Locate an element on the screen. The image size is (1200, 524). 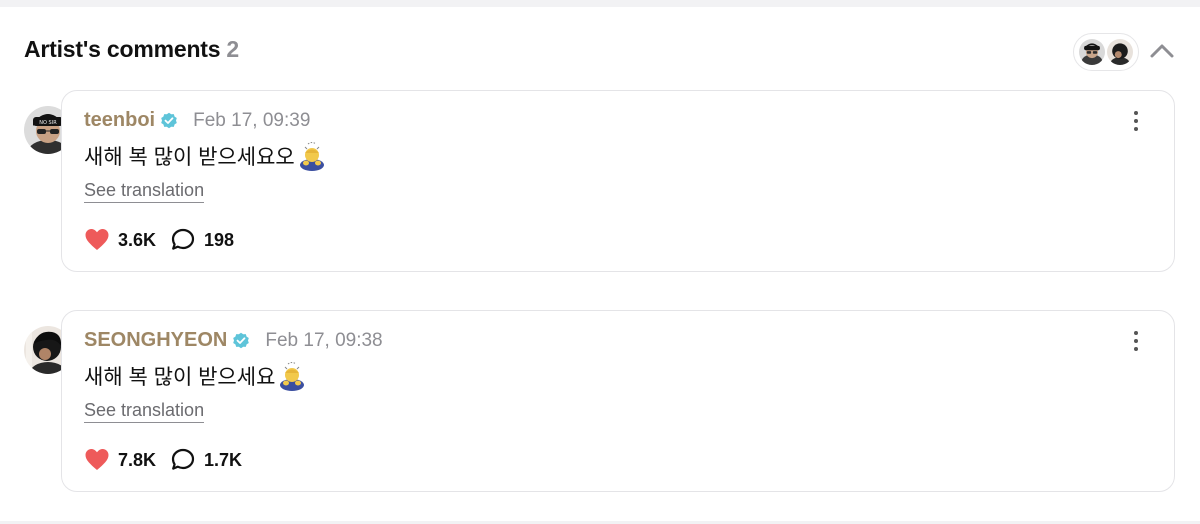
artist-avatar-seonghyeon is located at coordinates (1120, 52).